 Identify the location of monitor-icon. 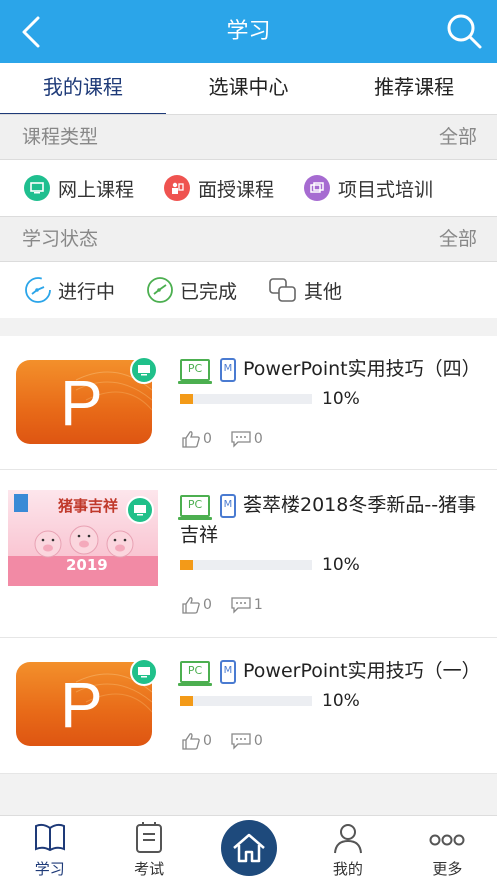
(37, 188).